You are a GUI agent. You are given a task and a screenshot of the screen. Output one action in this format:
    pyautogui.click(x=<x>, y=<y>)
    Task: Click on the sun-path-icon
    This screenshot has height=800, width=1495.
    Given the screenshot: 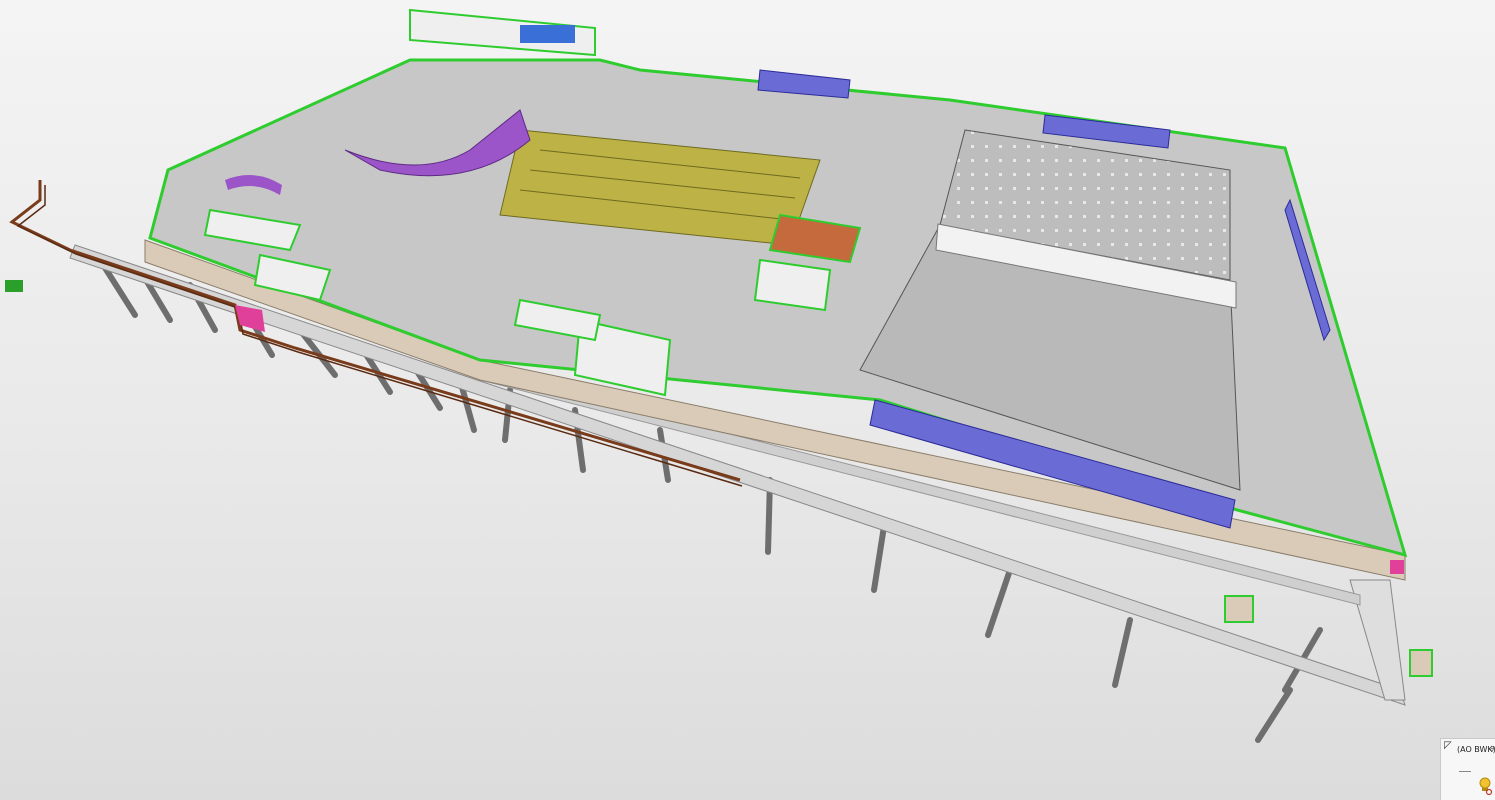 What is the action you would take?
    pyautogui.click(x=1485, y=785)
    